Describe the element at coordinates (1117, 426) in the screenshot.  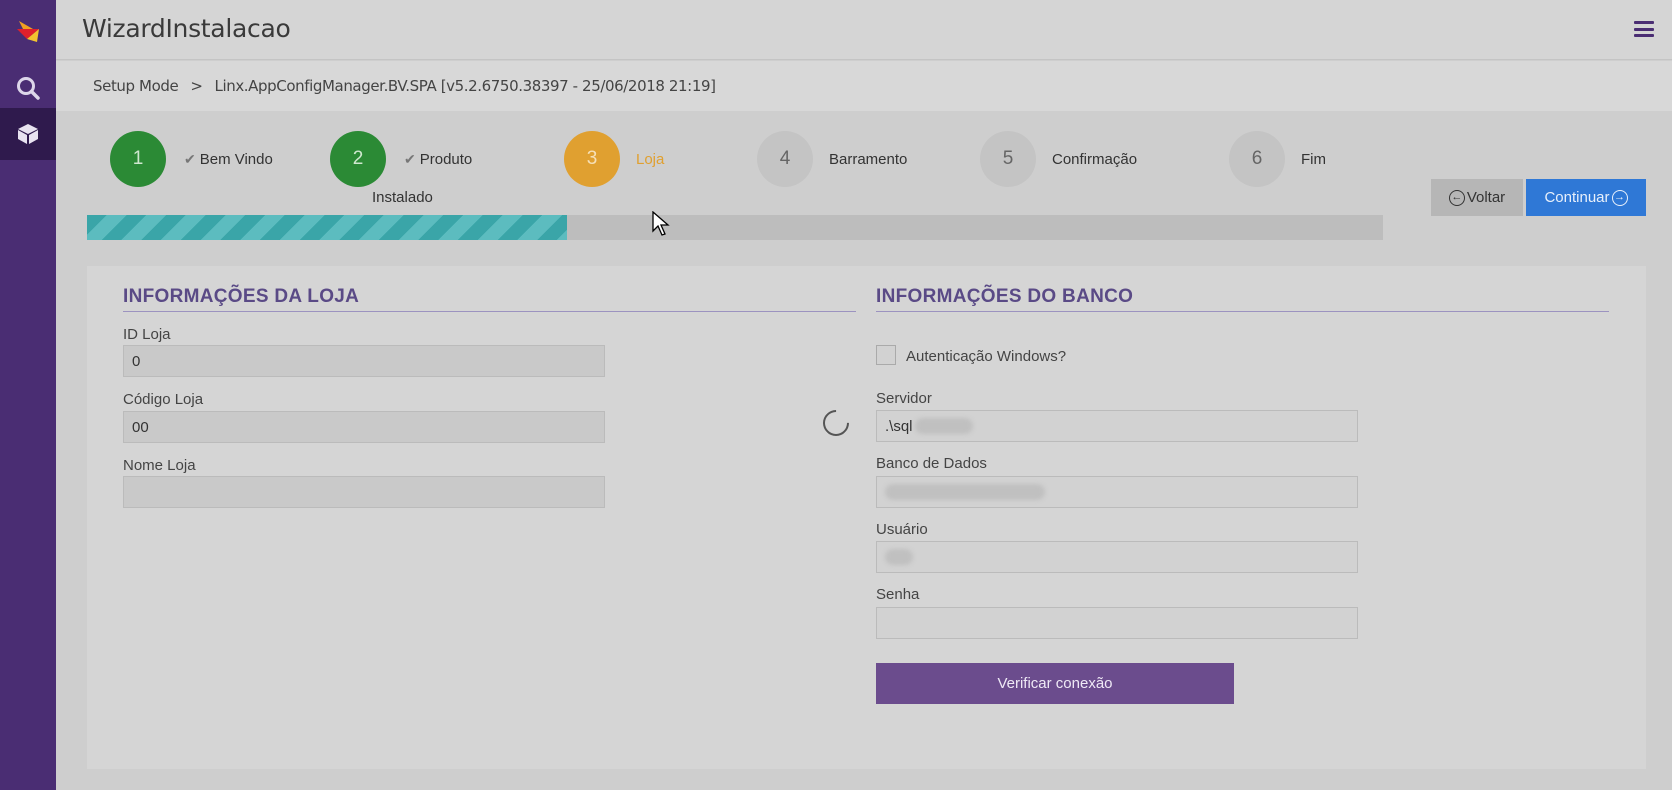
I see `servidor-field: .\sql` at that location.